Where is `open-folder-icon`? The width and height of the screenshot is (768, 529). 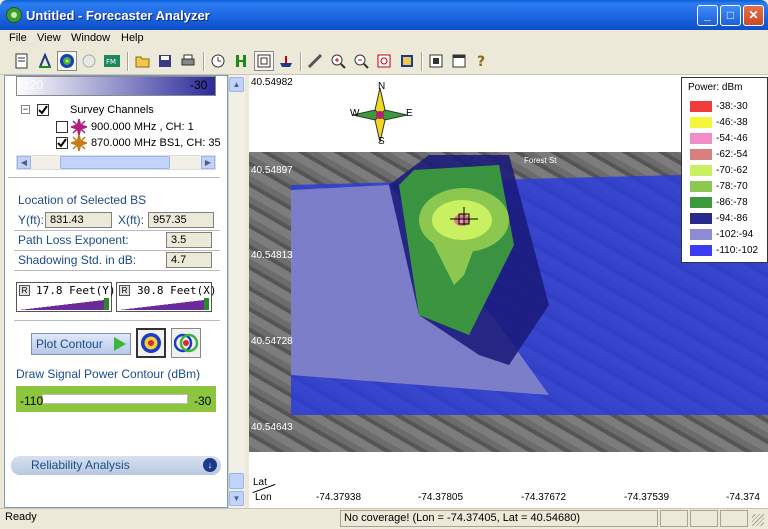 open-folder-icon is located at coordinates (143, 61).